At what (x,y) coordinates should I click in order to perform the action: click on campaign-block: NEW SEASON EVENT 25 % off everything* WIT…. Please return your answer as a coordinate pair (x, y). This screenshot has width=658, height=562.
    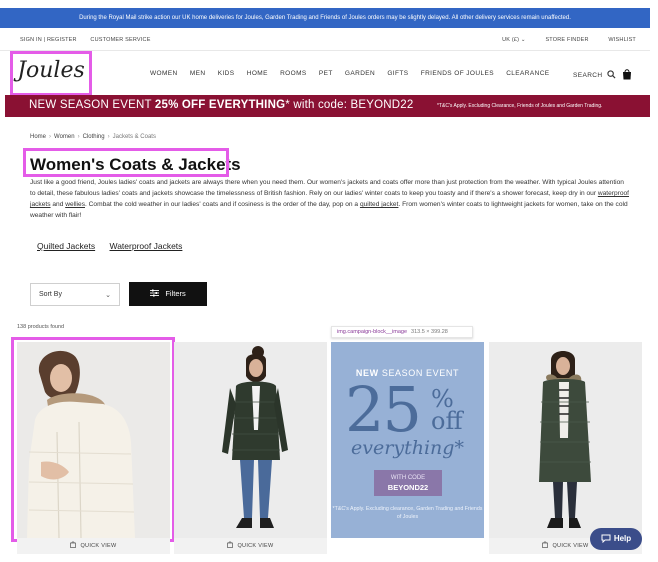
    Looking at the image, I should click on (407, 440).